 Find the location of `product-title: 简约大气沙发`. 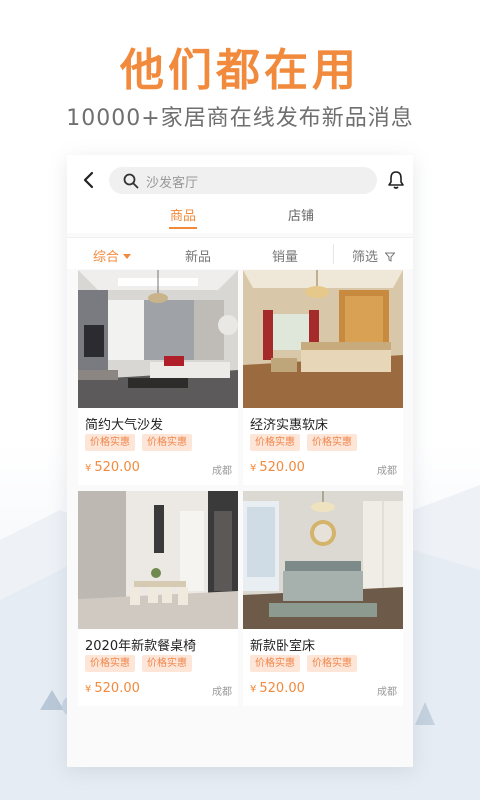

product-title: 简约大气沙发 is located at coordinates (124, 425).